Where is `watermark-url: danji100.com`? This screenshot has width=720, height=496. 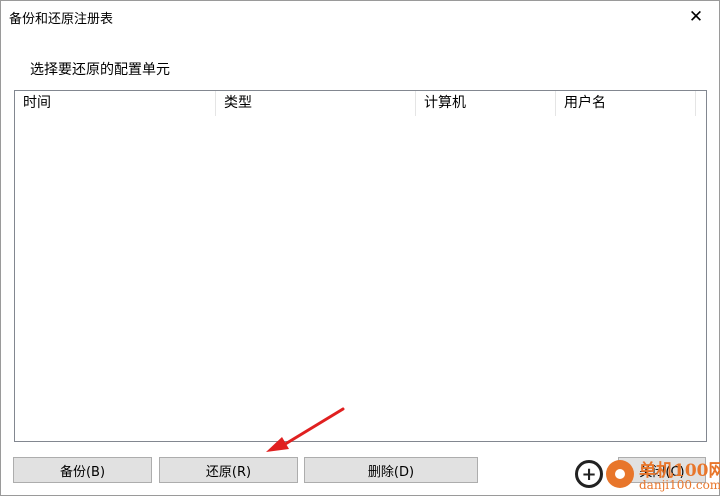
watermark-url: danji100.com is located at coordinates (679, 485).